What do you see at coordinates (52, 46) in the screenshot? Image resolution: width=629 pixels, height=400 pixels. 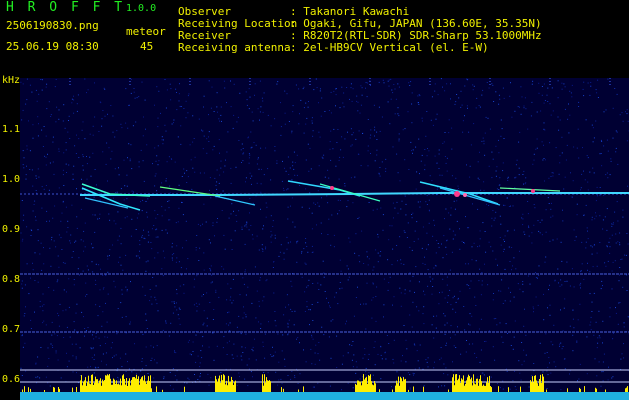 I see `date-time: 25.06.19 08:30` at bounding box center [52, 46].